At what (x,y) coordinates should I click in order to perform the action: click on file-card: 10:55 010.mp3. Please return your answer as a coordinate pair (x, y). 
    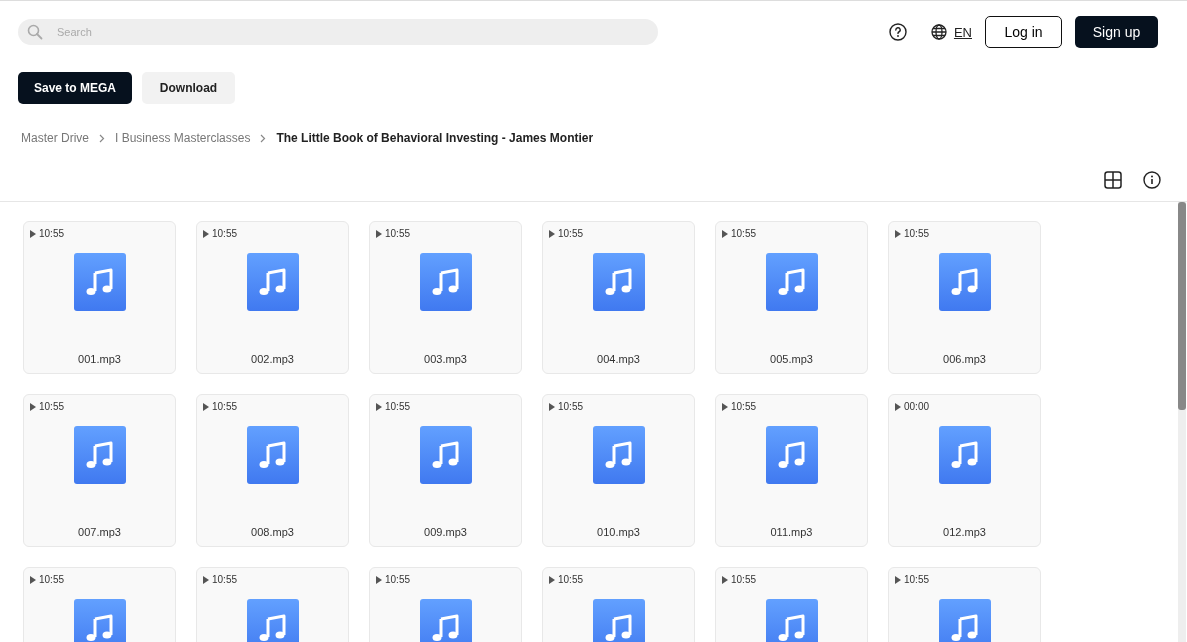
    Looking at the image, I should click on (618, 470).